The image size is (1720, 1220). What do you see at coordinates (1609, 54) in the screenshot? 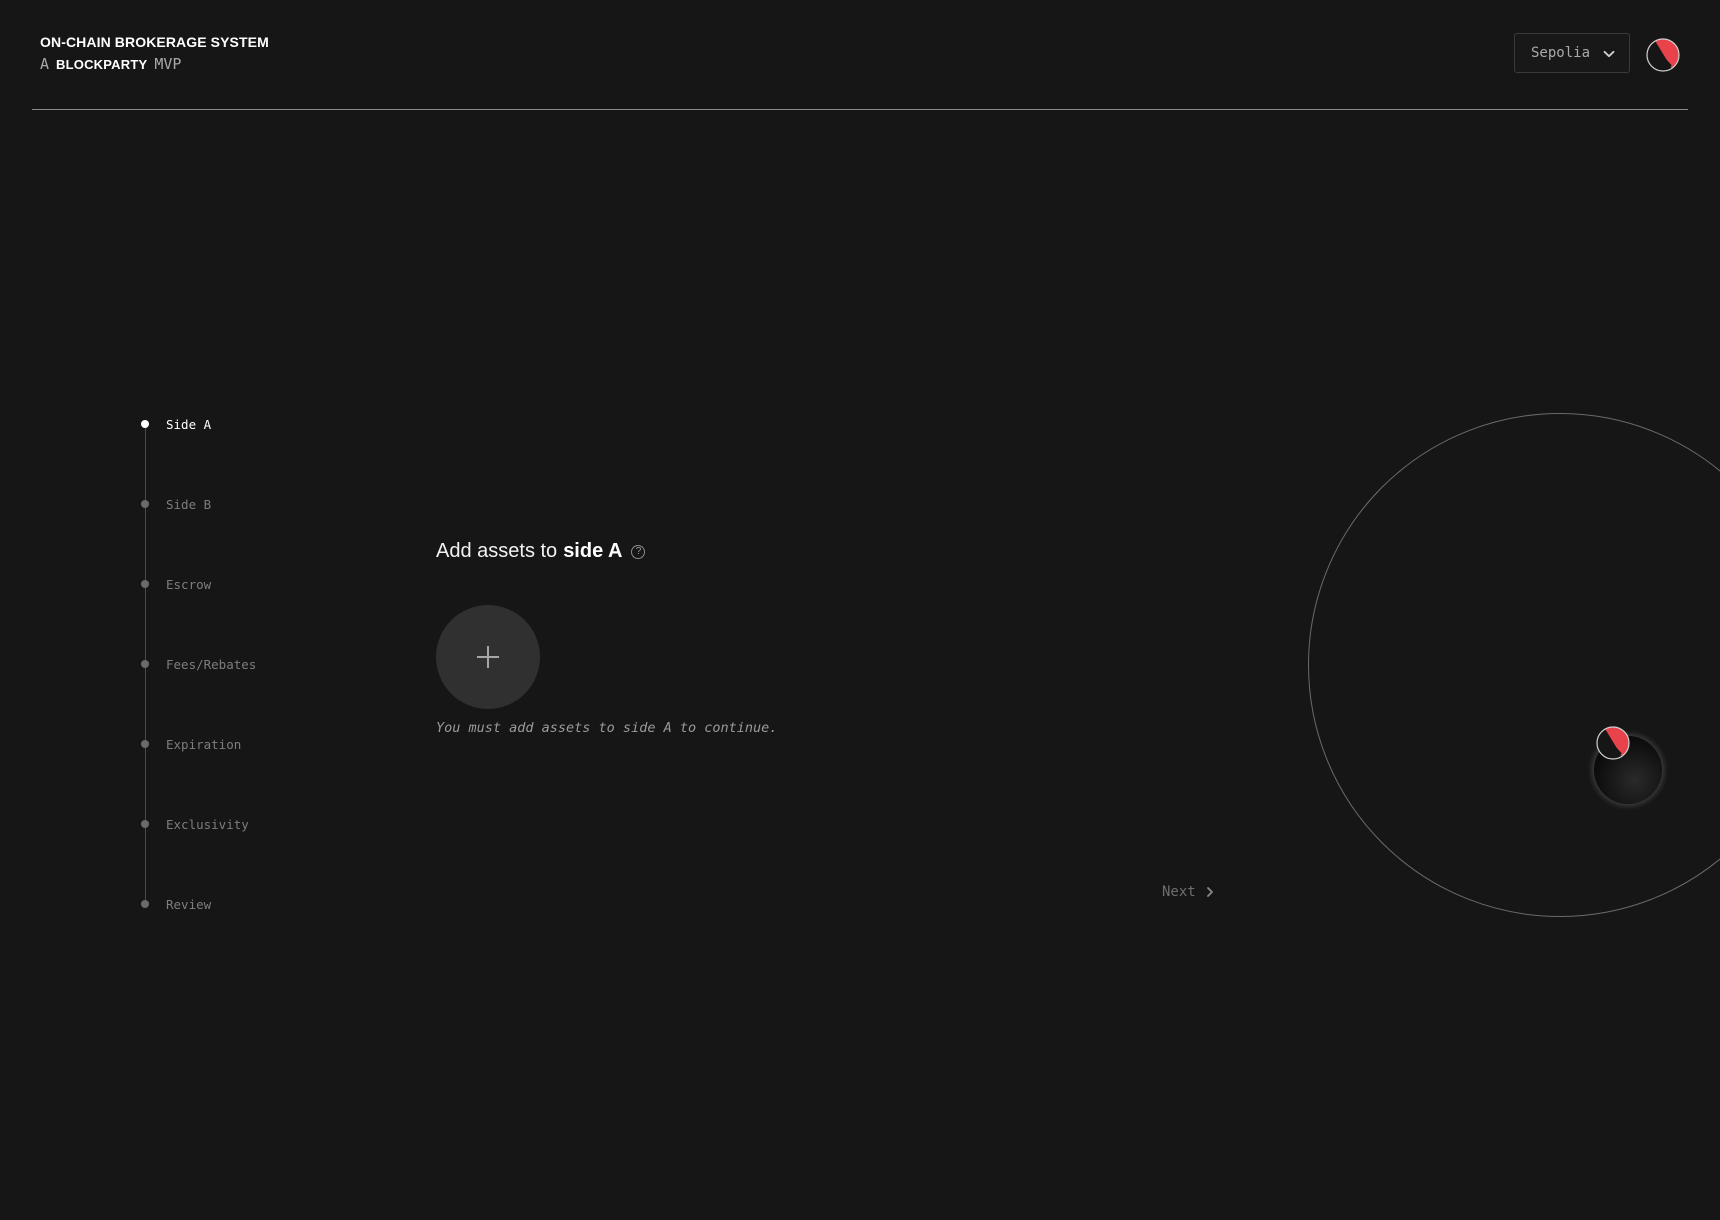
I see `chevron-down-icon` at bounding box center [1609, 54].